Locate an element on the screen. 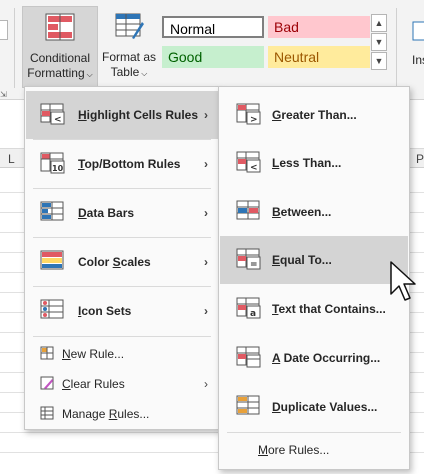 The image size is (424, 474). equal-to-icon: = is located at coordinates (249, 260).